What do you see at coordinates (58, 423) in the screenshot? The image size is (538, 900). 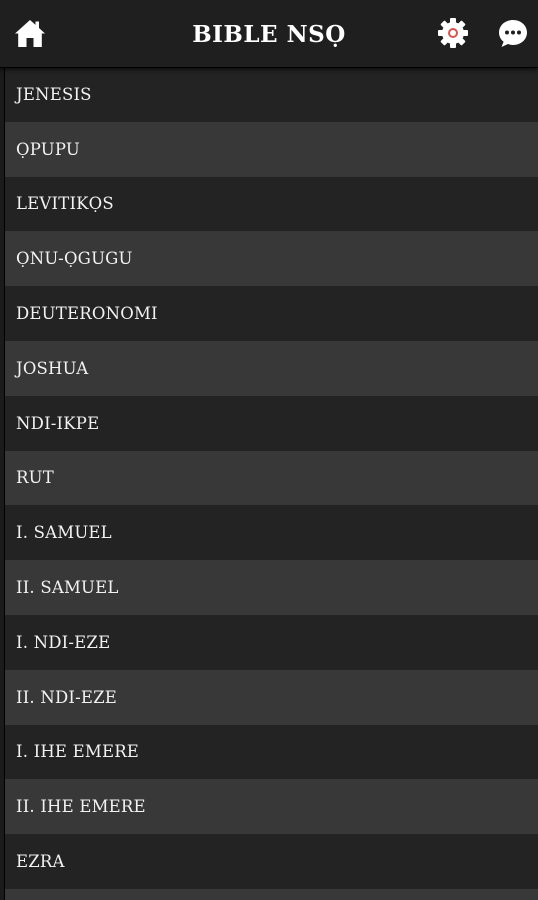 I see `list-item-label: NDI-IKPE` at bounding box center [58, 423].